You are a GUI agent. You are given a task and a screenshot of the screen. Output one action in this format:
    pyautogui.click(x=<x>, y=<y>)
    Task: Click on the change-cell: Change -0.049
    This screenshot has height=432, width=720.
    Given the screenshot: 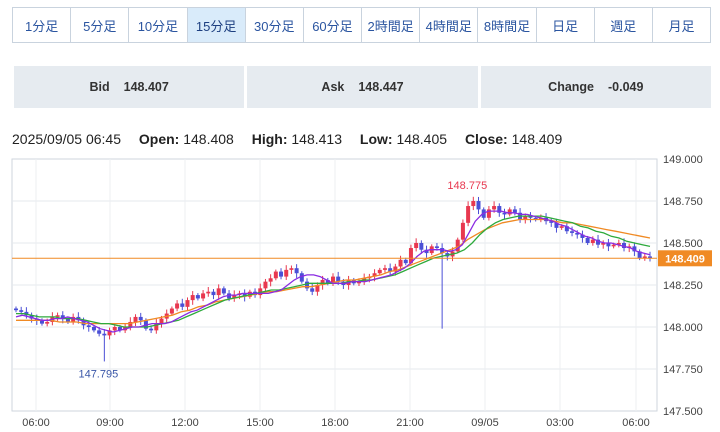 What is the action you would take?
    pyautogui.click(x=595, y=87)
    